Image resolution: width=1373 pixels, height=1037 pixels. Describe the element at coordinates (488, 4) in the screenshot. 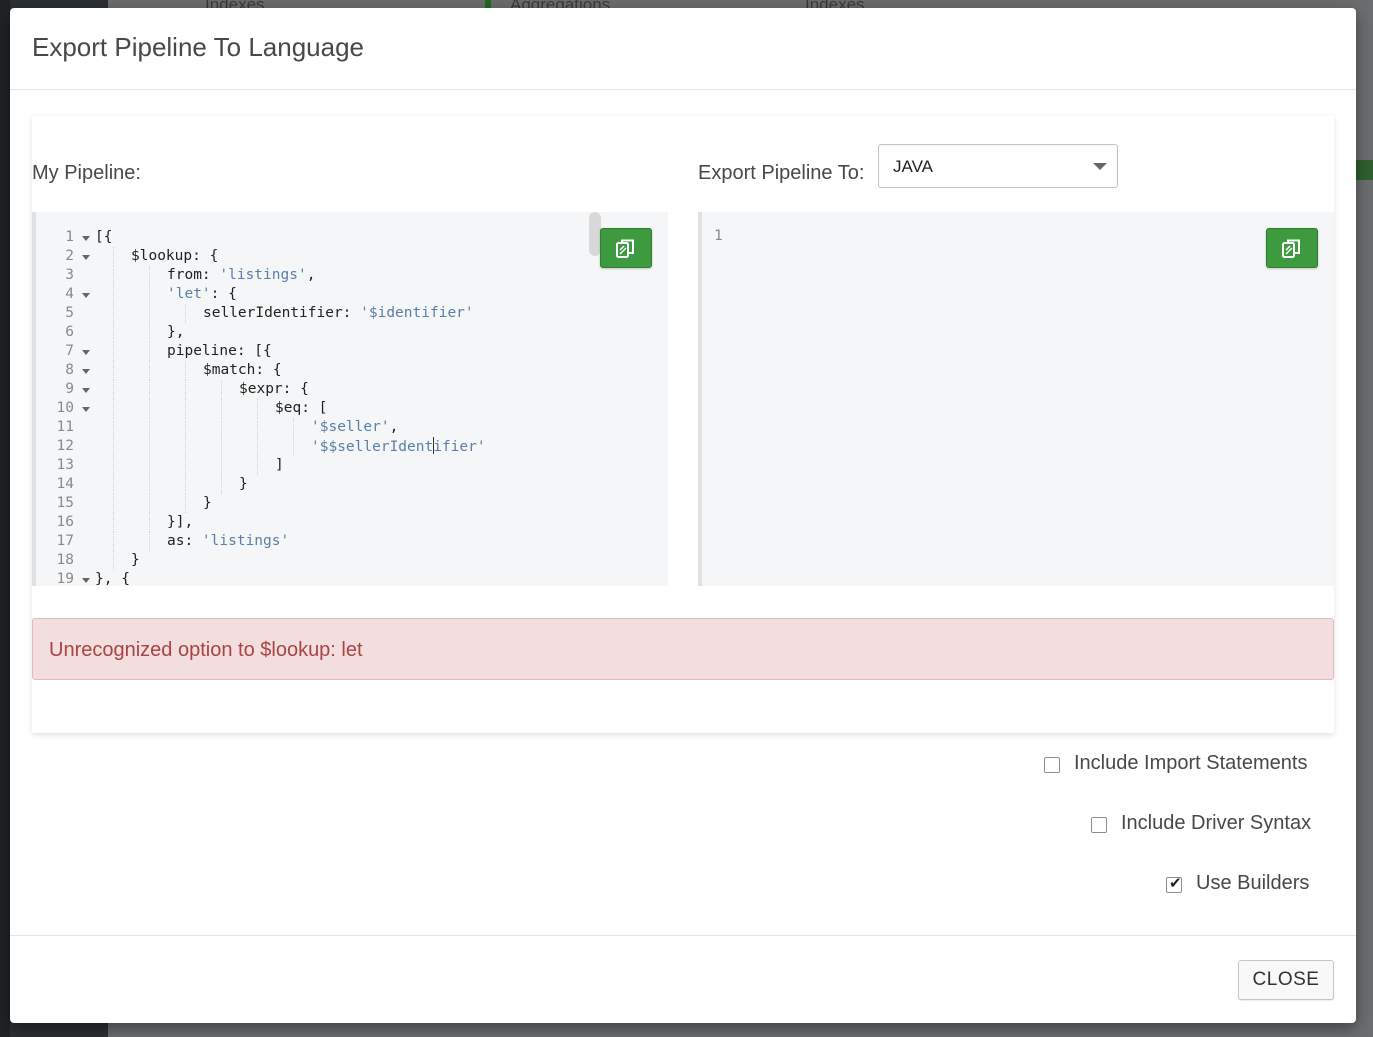

I see `background-active-tab-marker` at that location.